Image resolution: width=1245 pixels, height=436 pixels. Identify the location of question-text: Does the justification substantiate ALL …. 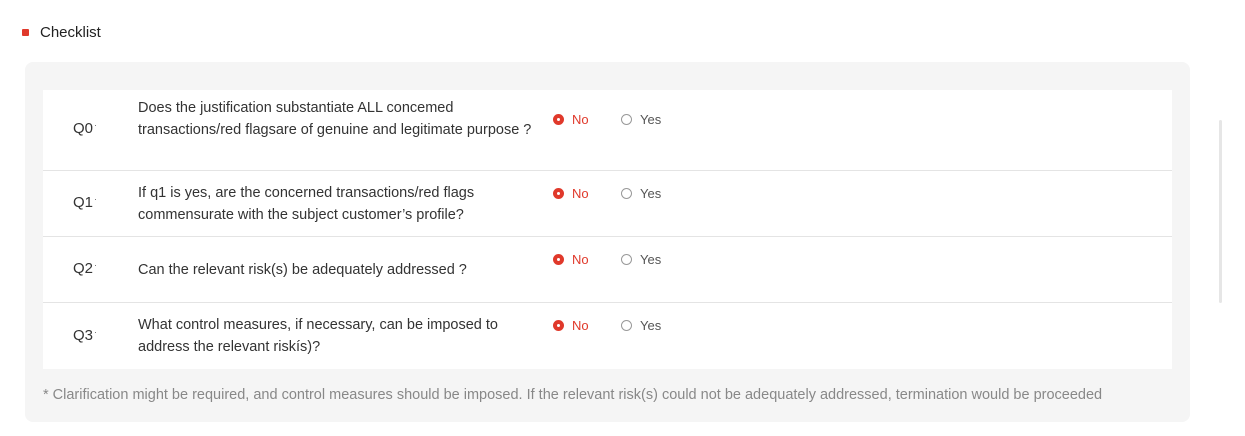
(335, 119).